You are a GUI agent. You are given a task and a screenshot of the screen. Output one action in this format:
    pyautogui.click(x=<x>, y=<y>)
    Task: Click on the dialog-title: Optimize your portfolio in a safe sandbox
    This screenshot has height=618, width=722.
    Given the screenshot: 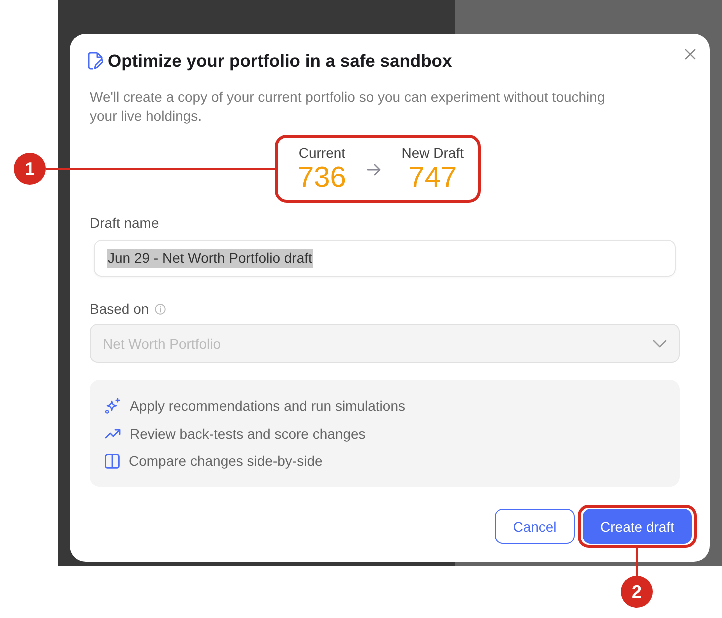 What is the action you would take?
    pyautogui.click(x=280, y=61)
    